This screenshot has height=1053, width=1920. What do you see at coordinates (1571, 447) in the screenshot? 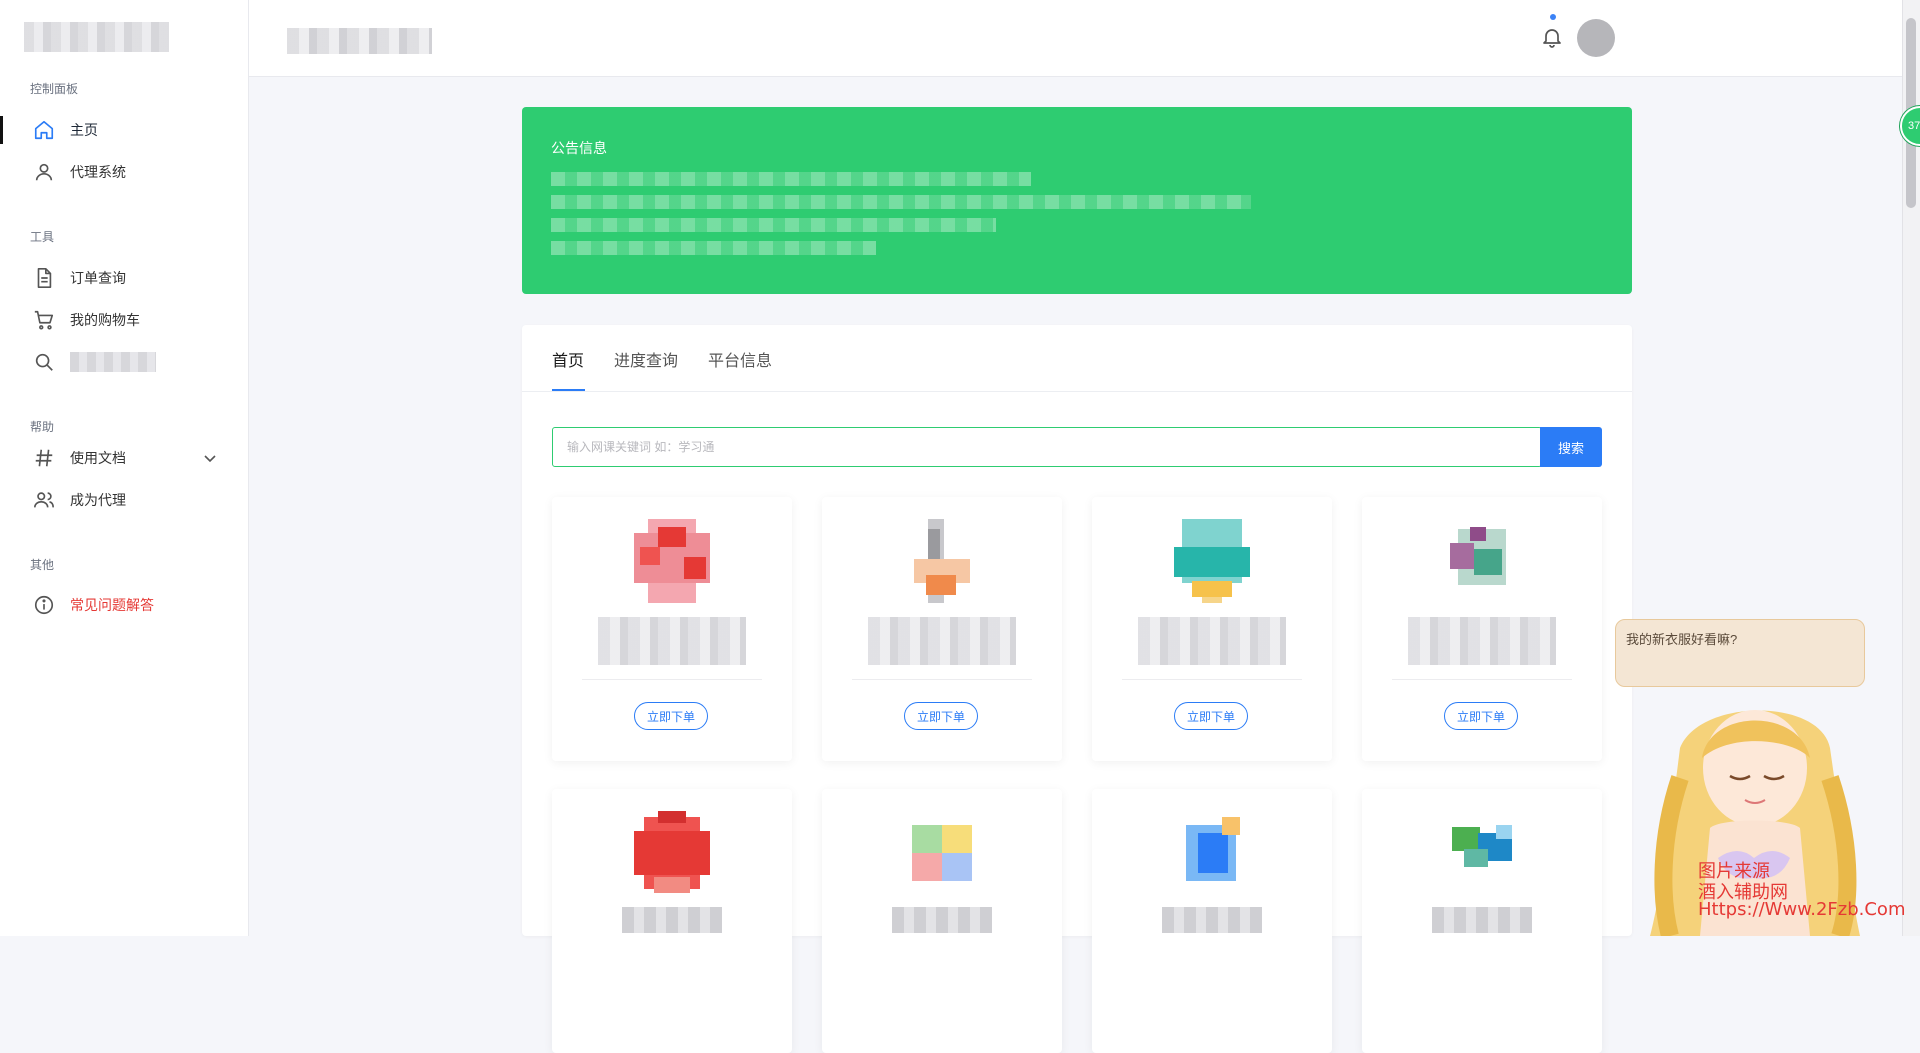
I see `search-button: 搜索` at bounding box center [1571, 447].